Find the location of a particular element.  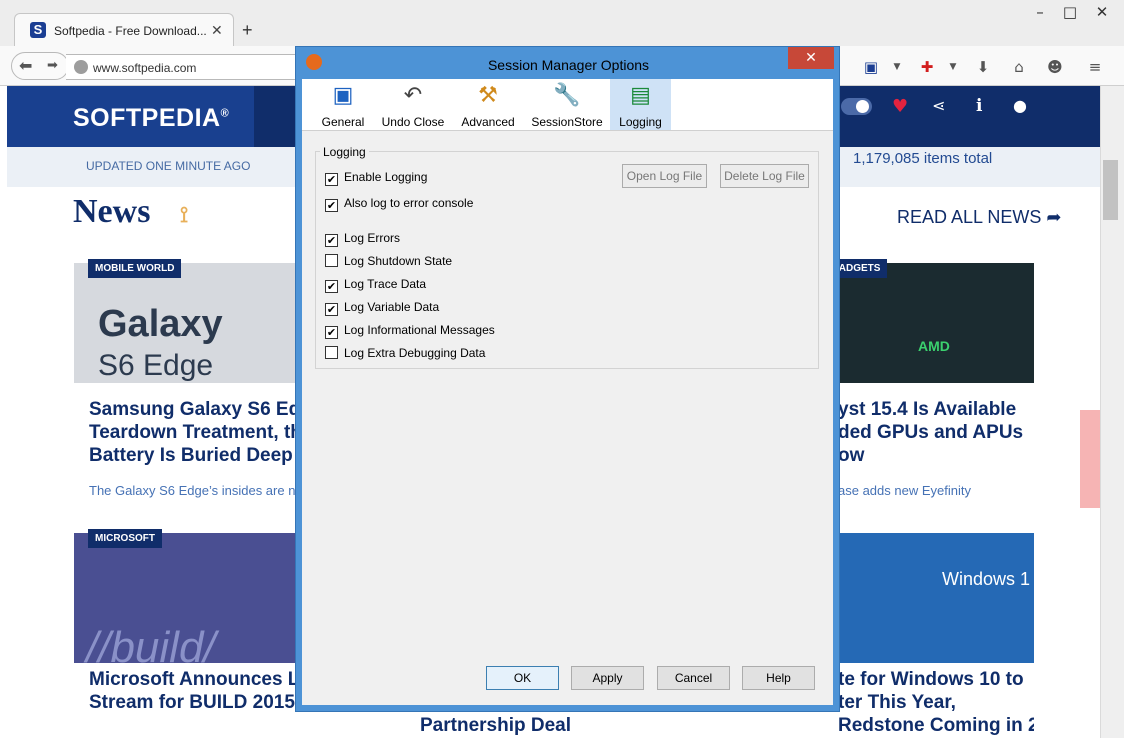

items-total: 1,179,085 items total is located at coordinates (923, 158).